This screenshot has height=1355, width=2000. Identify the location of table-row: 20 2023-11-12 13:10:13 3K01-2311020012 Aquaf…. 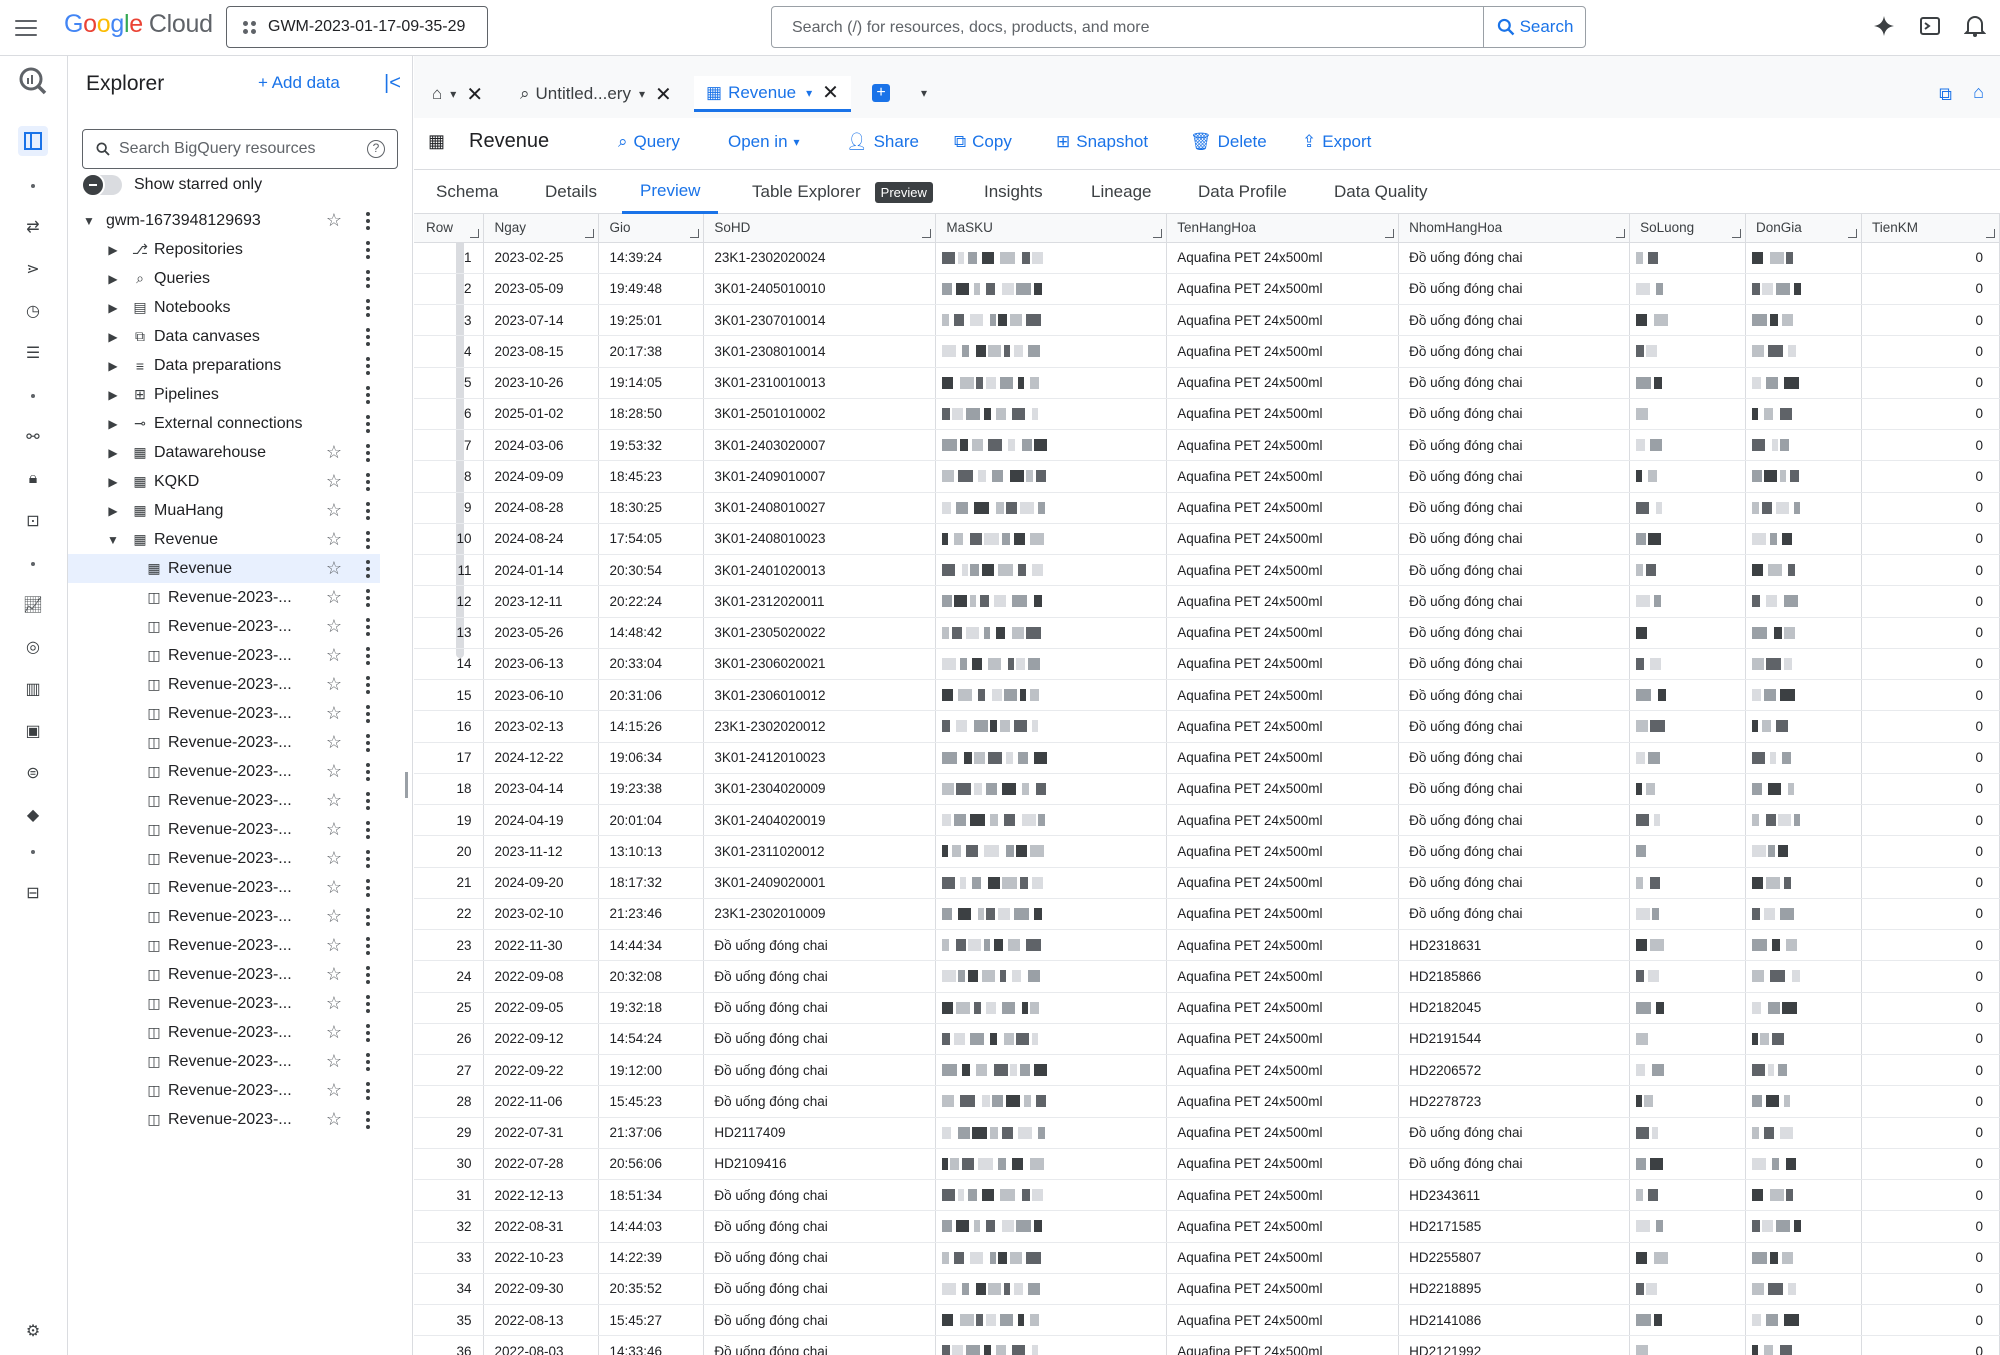
(1207, 851).